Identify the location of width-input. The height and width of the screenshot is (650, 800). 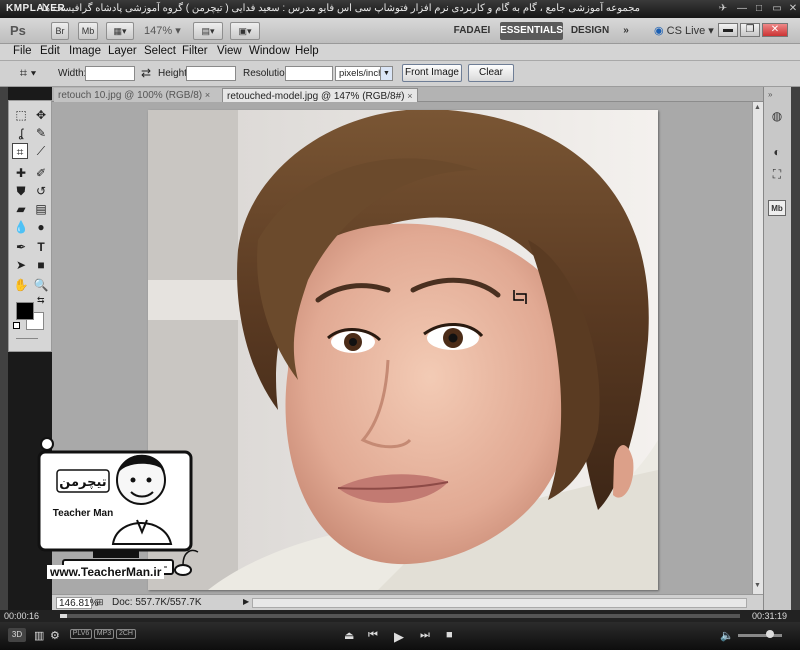
(110, 73).